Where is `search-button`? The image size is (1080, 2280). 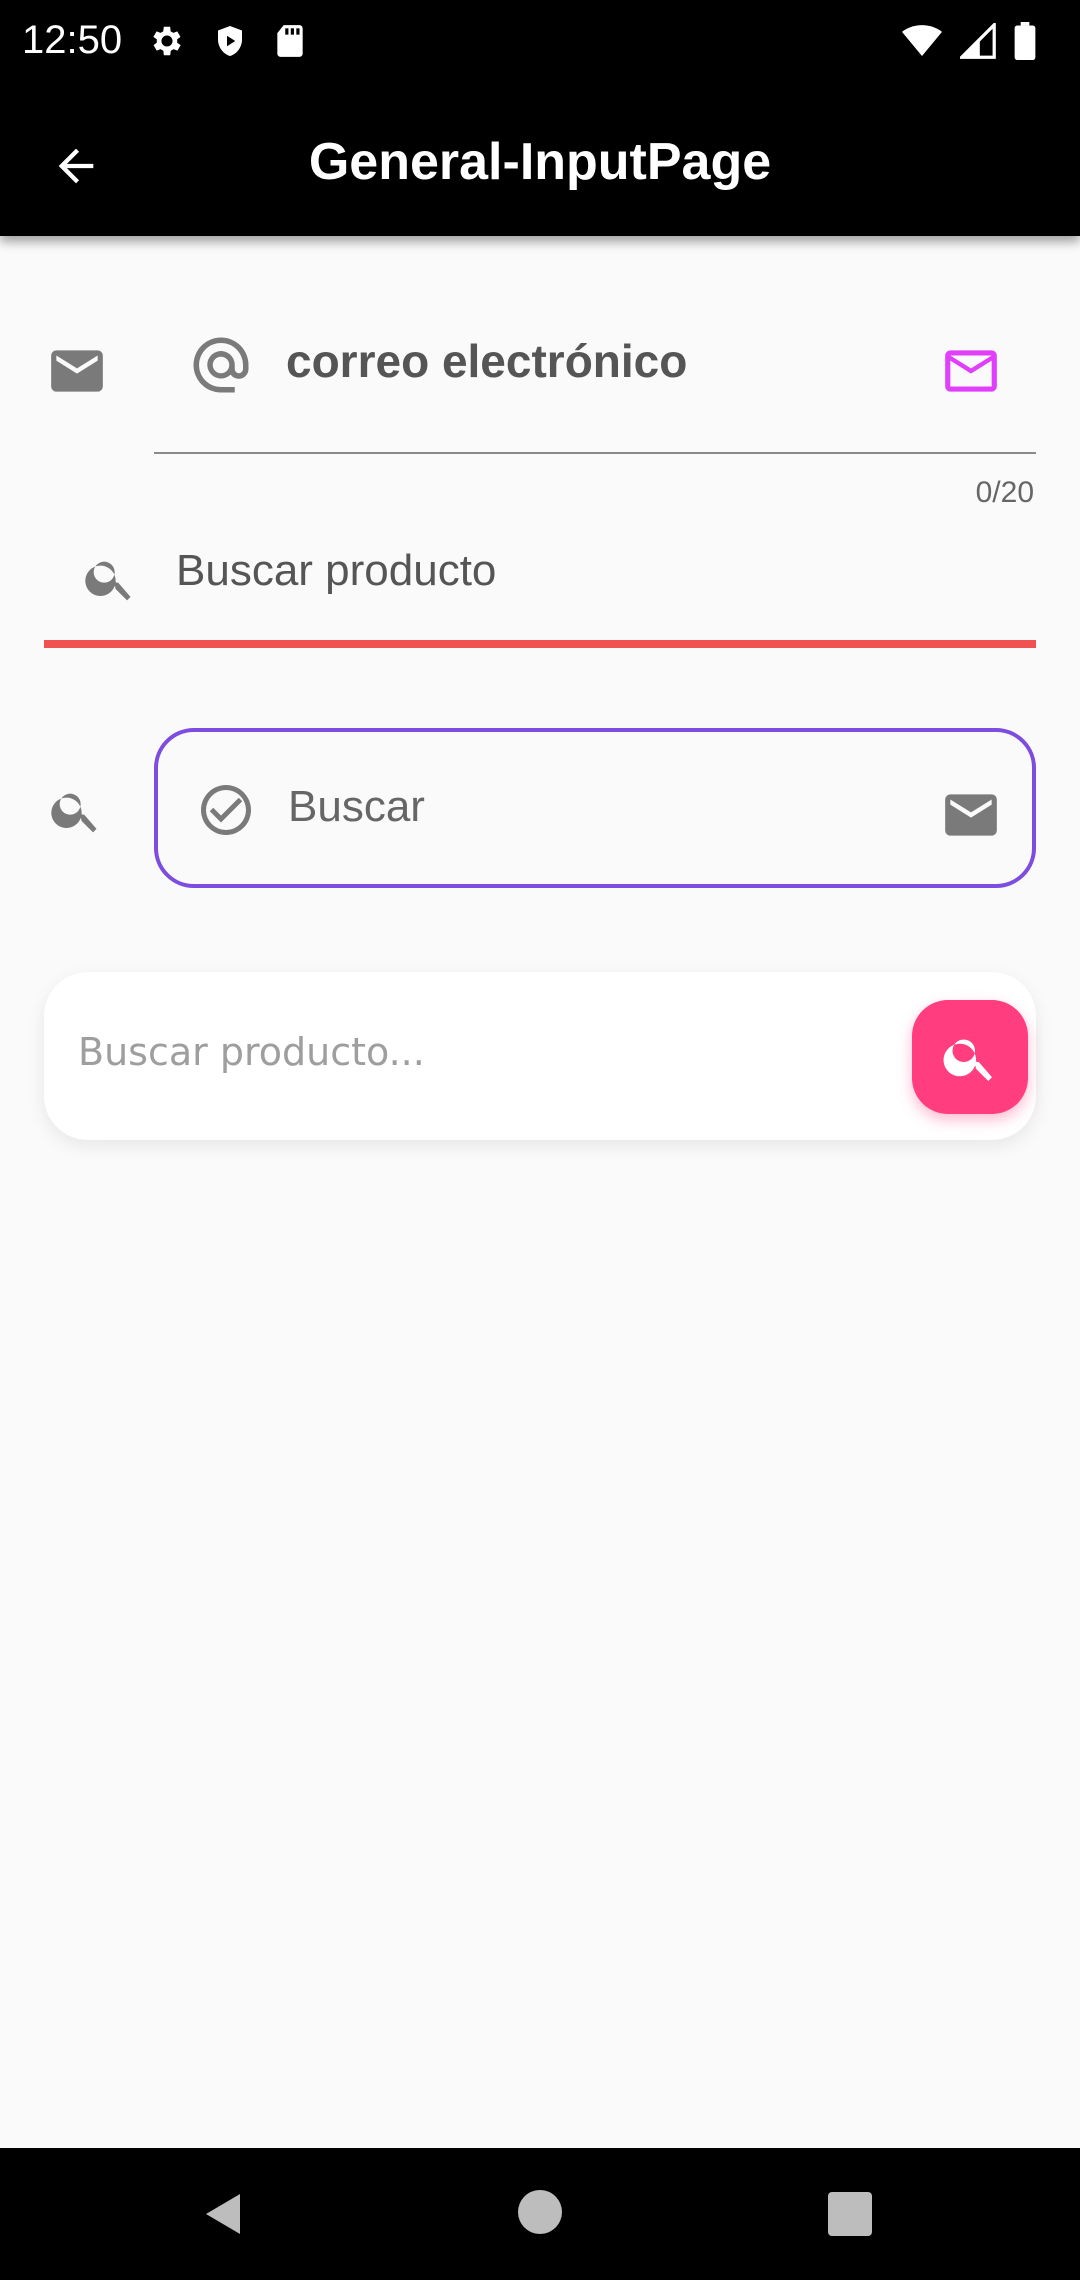
search-button is located at coordinates (970, 1057).